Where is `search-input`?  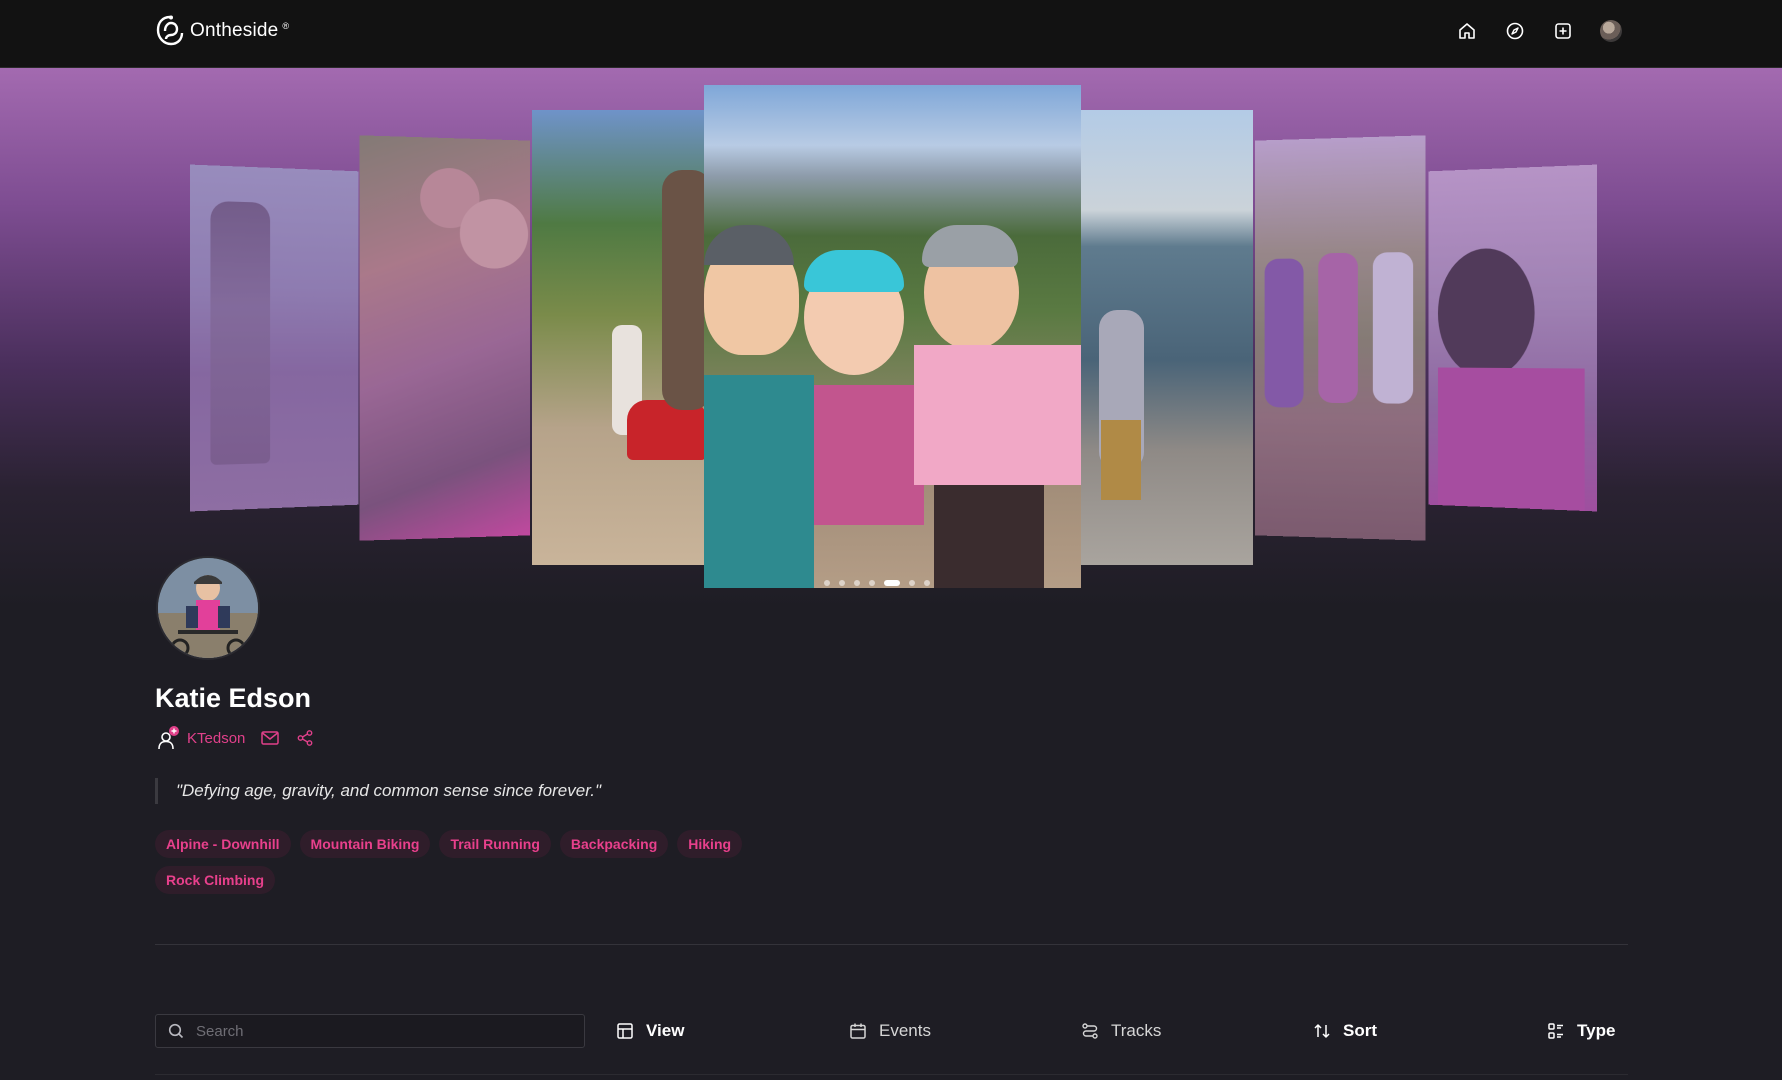 search-input is located at coordinates (386, 1031).